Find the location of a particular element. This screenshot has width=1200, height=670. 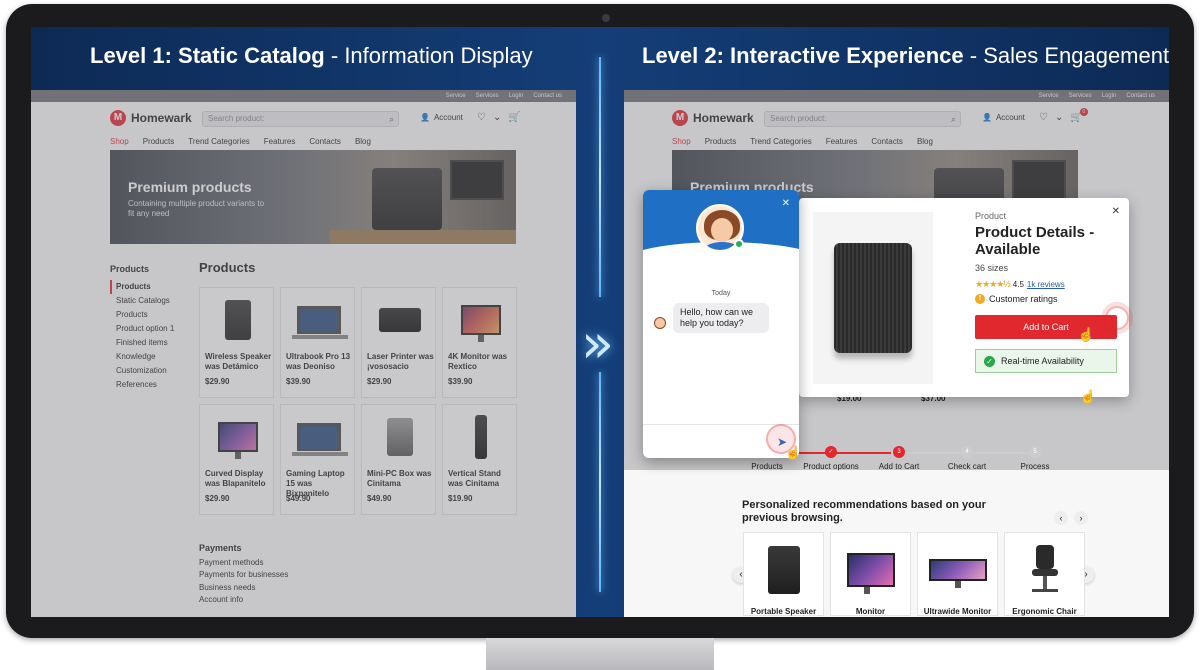

recommendation-card: Monitor is located at coordinates (870, 574).